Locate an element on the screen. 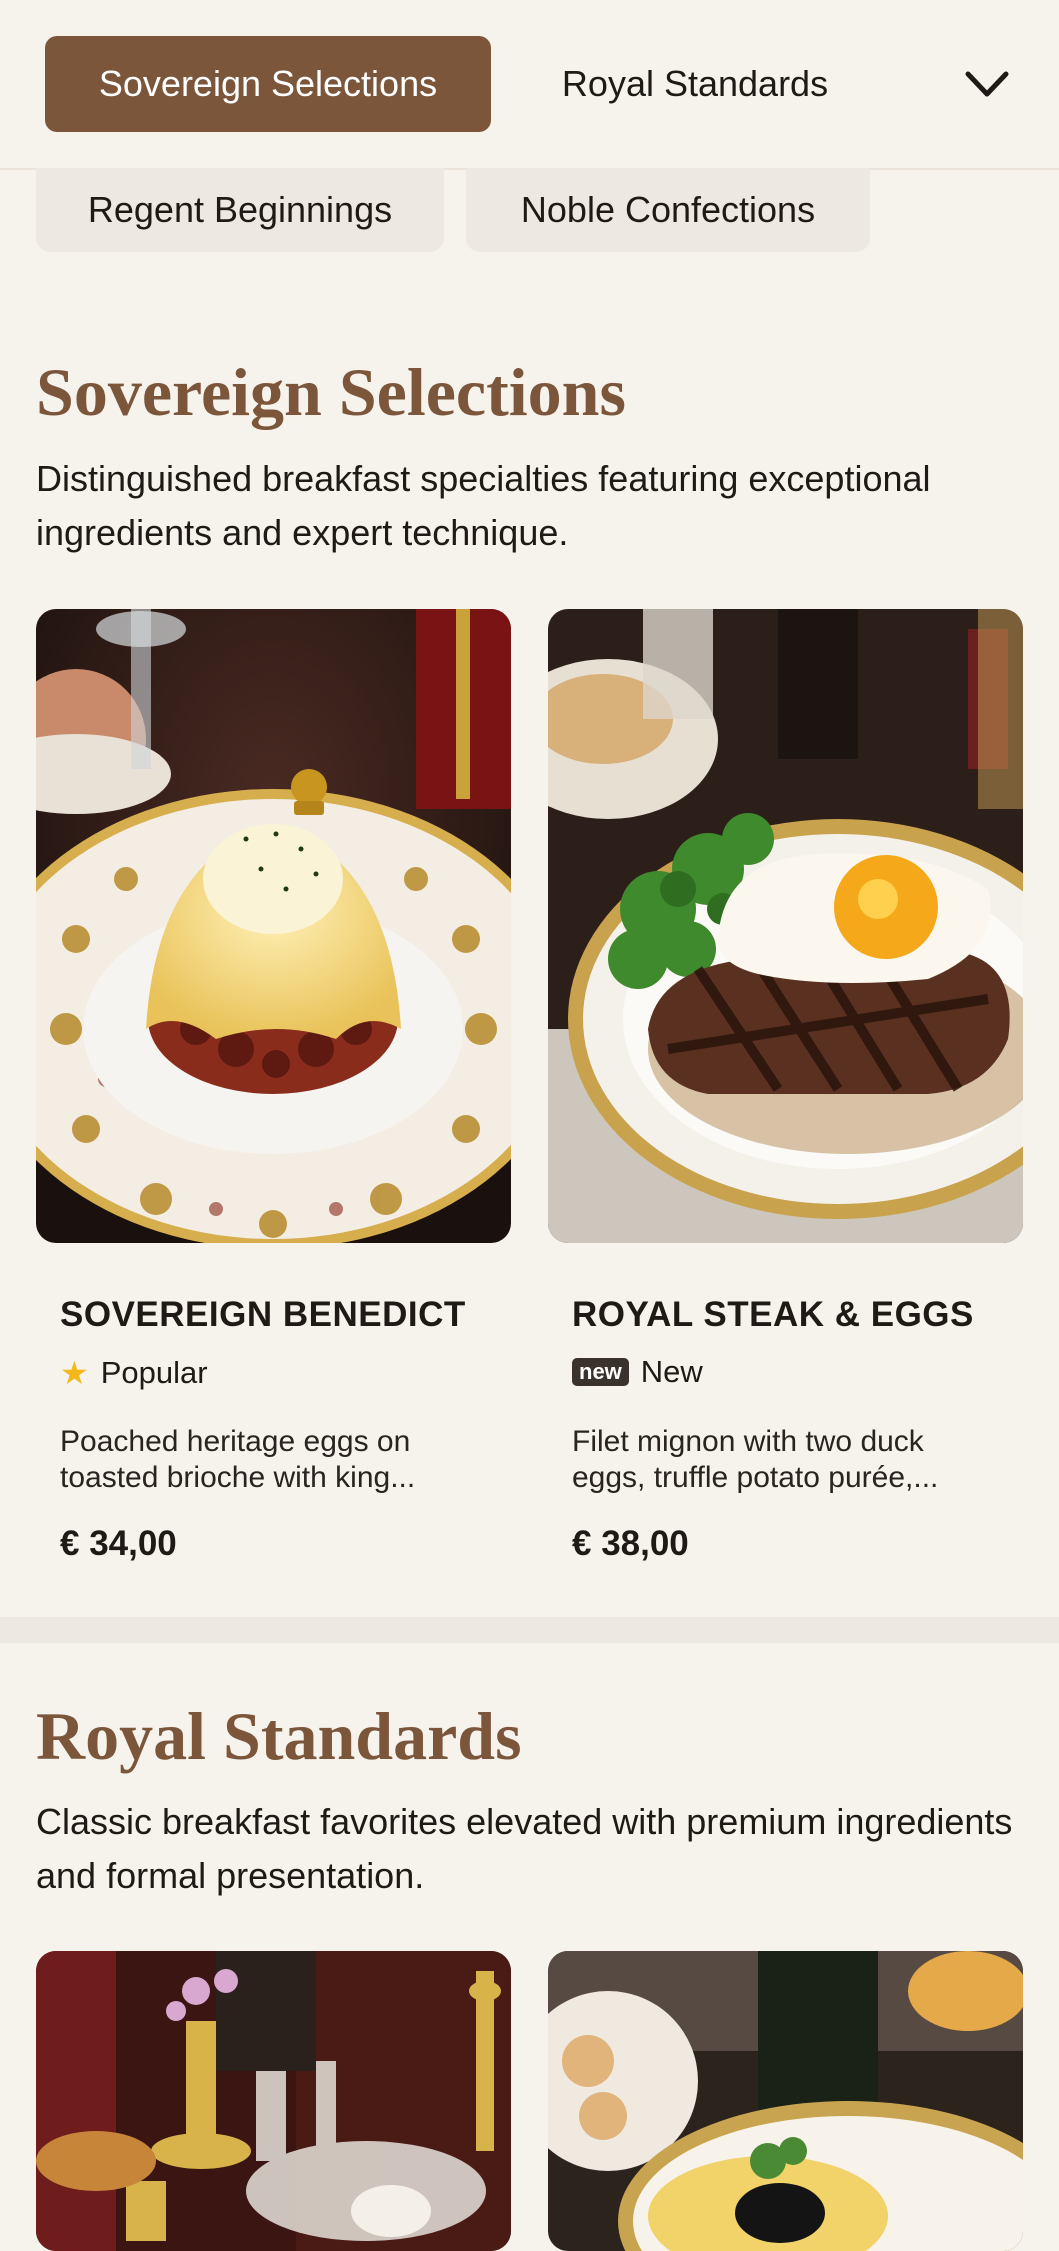 The height and width of the screenshot is (2251, 1059). category-tab-bar: Sovereign Selections Royal Standards is located at coordinates (529, 85).